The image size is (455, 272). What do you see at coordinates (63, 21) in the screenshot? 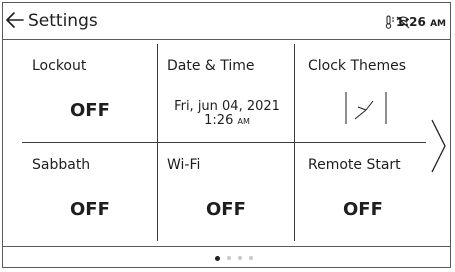
I see `page-title: Settings` at bounding box center [63, 21].